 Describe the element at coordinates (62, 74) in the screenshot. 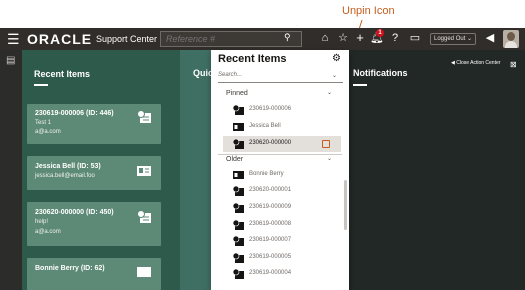

I see `panel-title: Recent Items` at that location.